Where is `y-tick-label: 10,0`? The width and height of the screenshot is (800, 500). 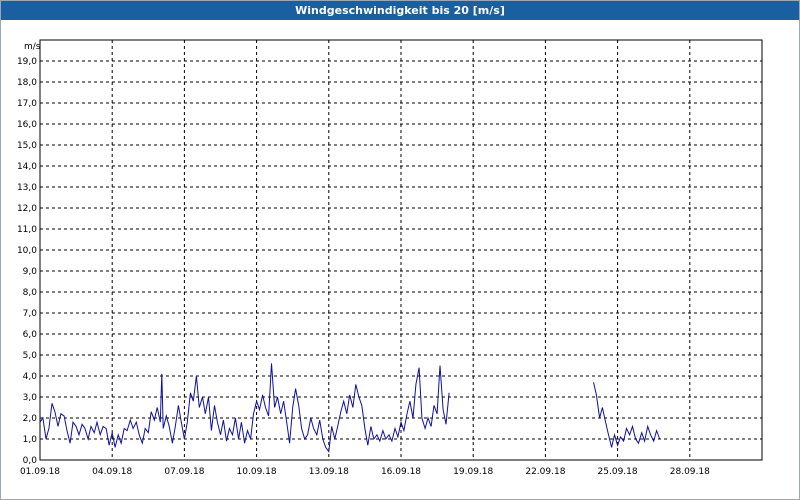
y-tick-label: 10,0 is located at coordinates (27, 251).